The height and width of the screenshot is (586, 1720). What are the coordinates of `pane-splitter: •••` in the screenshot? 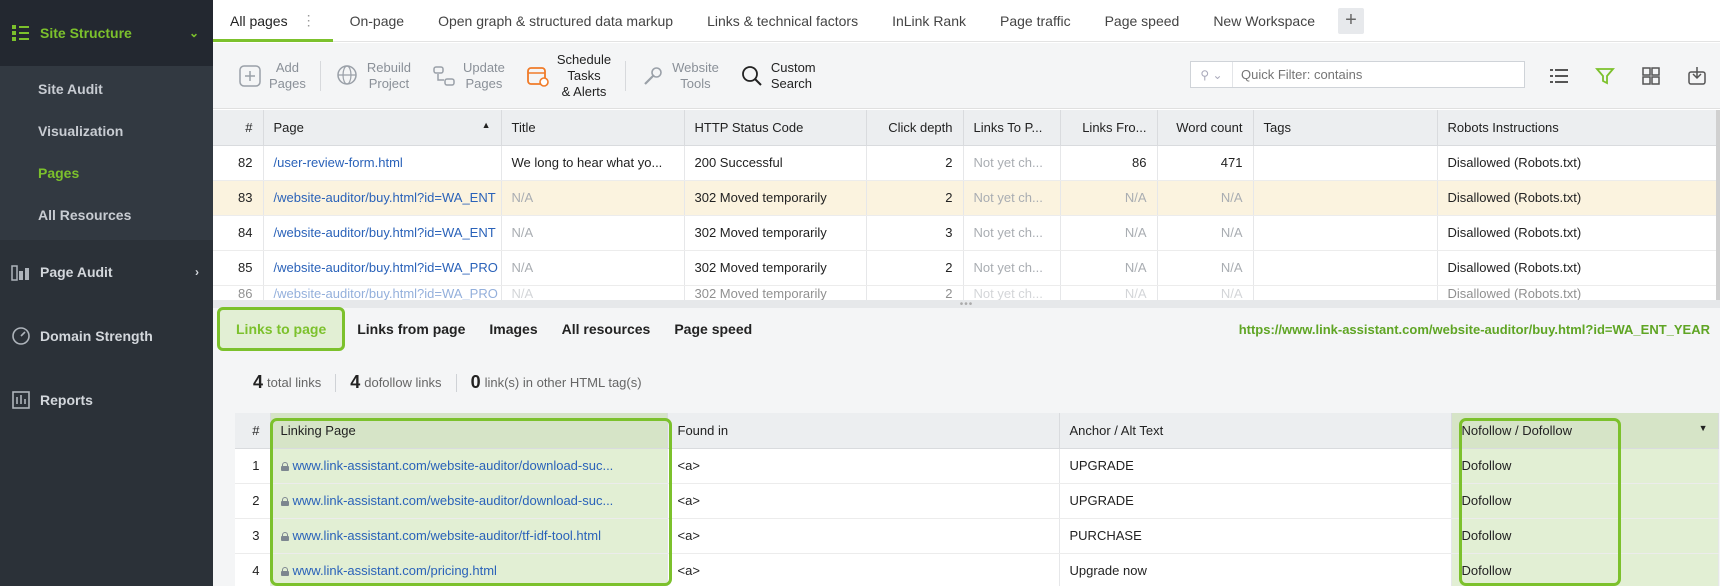 It's located at (966, 304).